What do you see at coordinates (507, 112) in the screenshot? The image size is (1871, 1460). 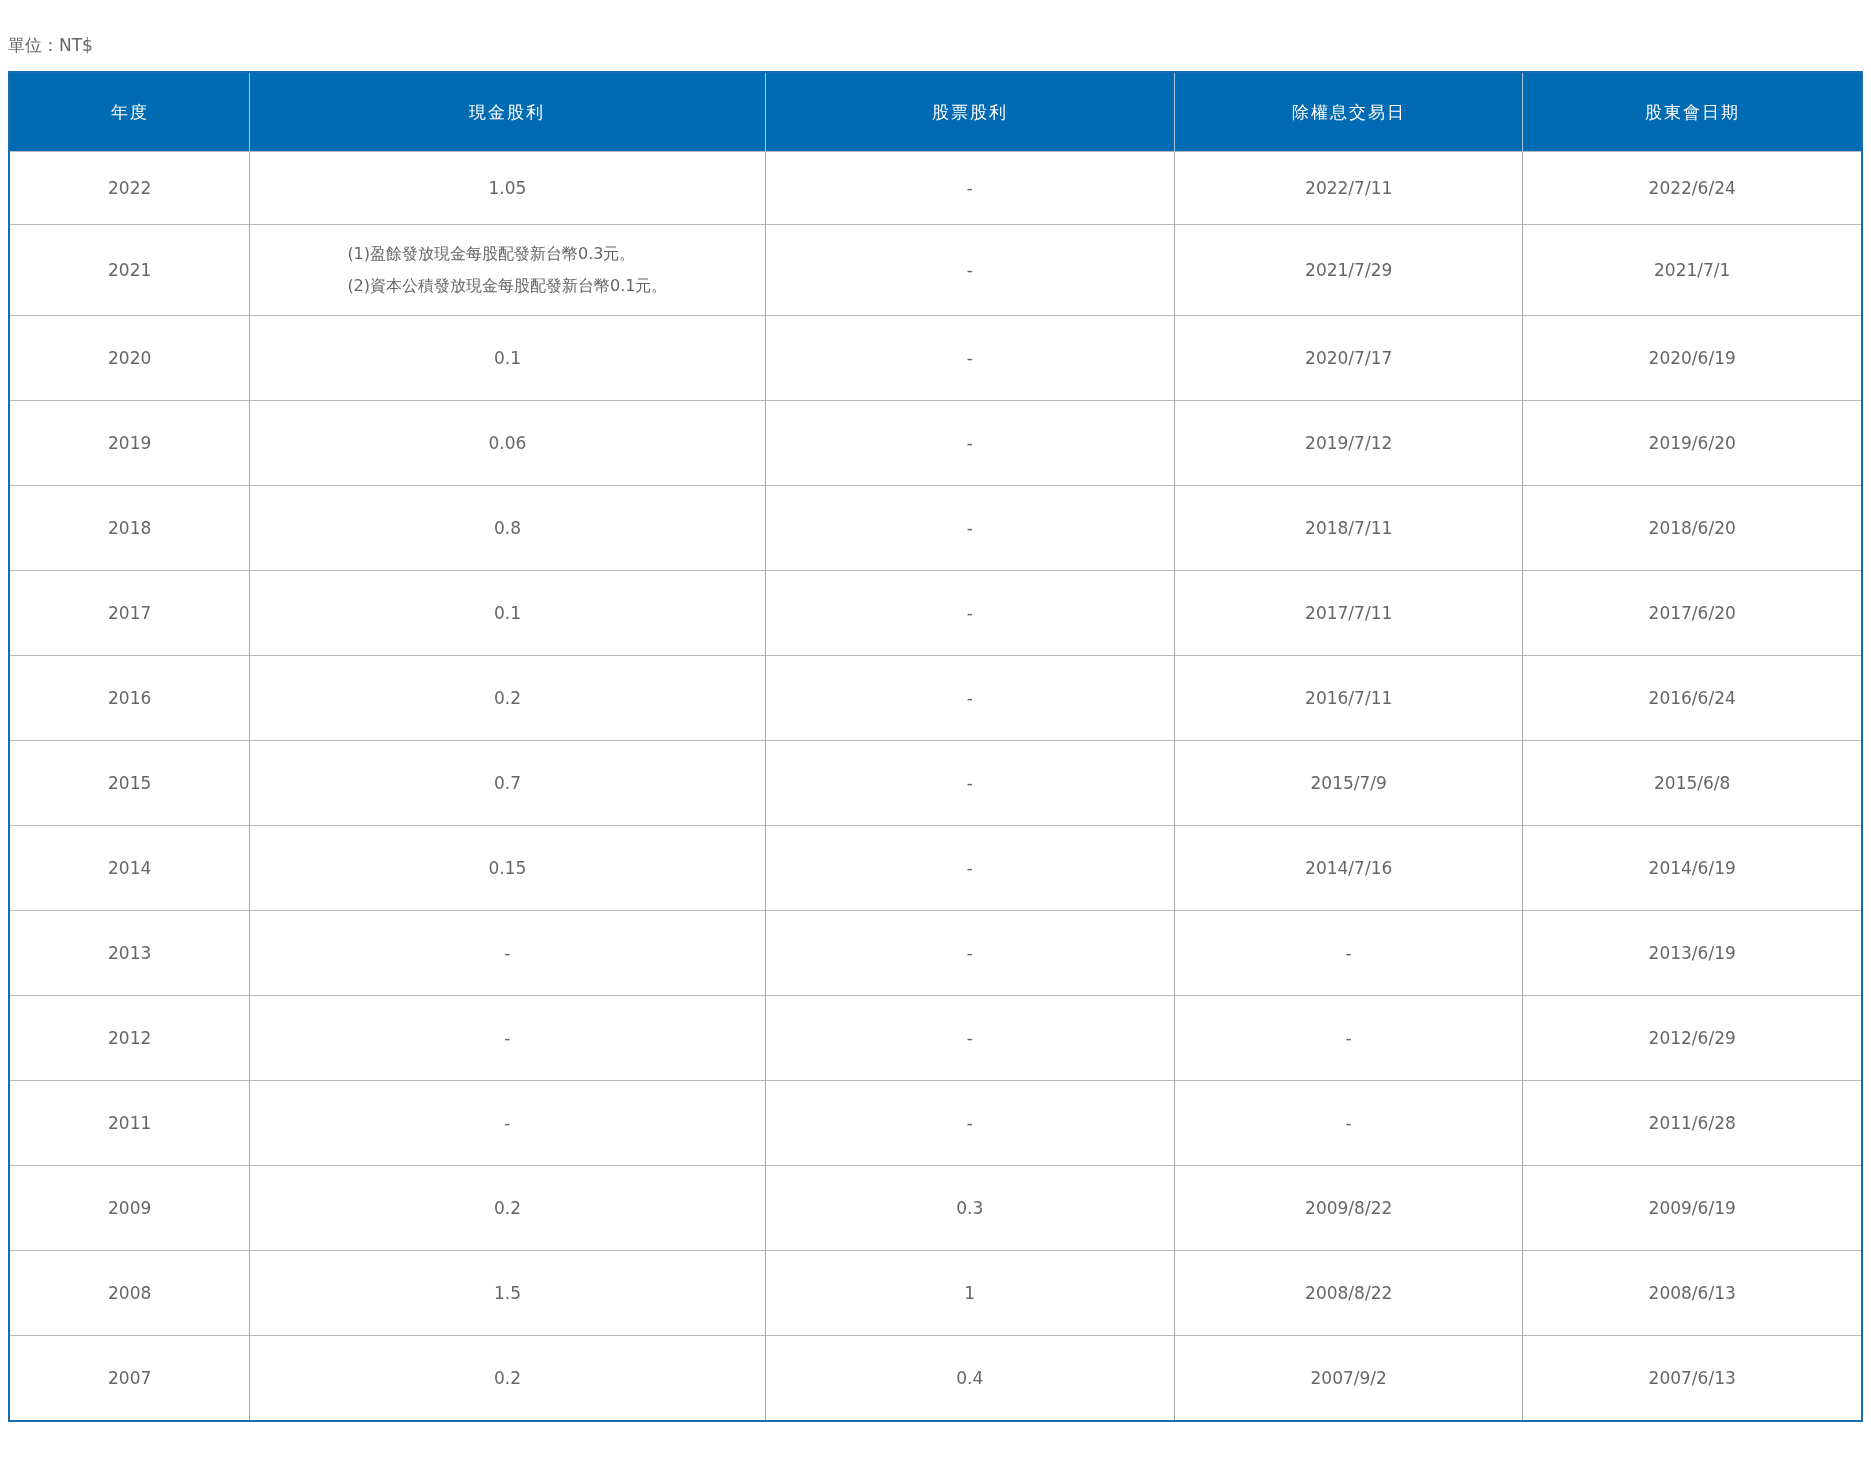 I see `column-header: 現金股利` at bounding box center [507, 112].